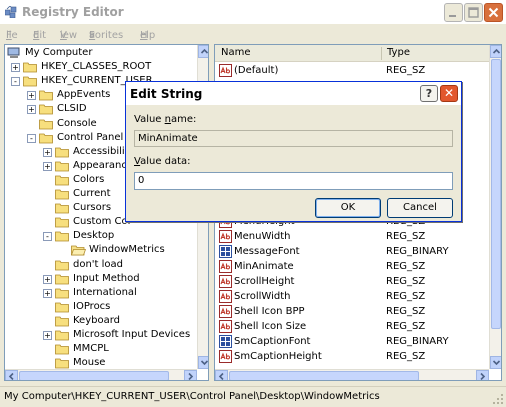 This screenshot has height=407, width=506. Describe the element at coordinates (352, 296) in the screenshot. I see `list-item: ScrollWidth REG_SZ` at that location.